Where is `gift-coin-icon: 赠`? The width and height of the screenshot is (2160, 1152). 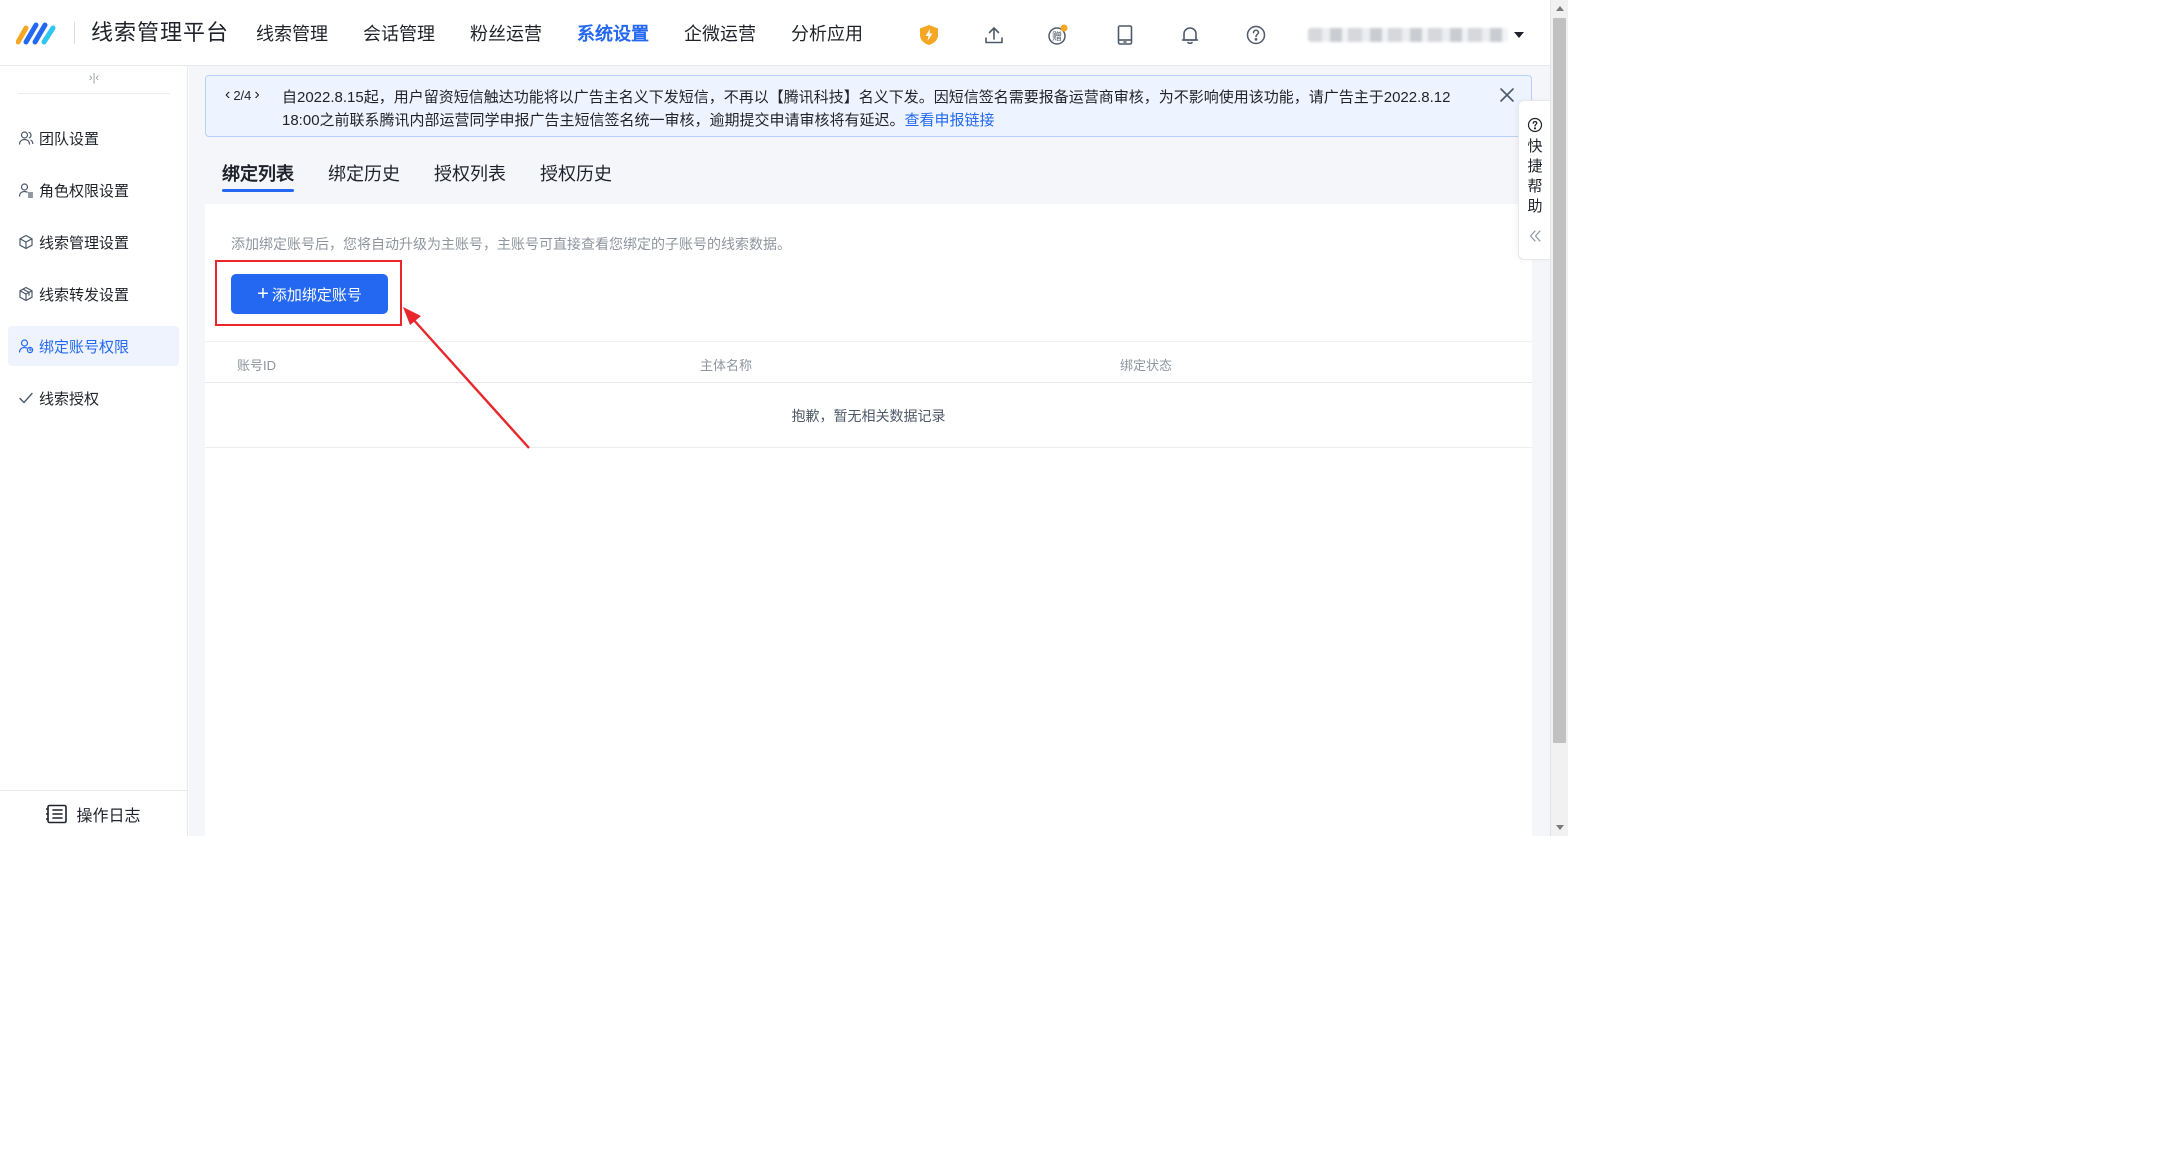
gift-coin-icon: 赠 is located at coordinates (1058, 35).